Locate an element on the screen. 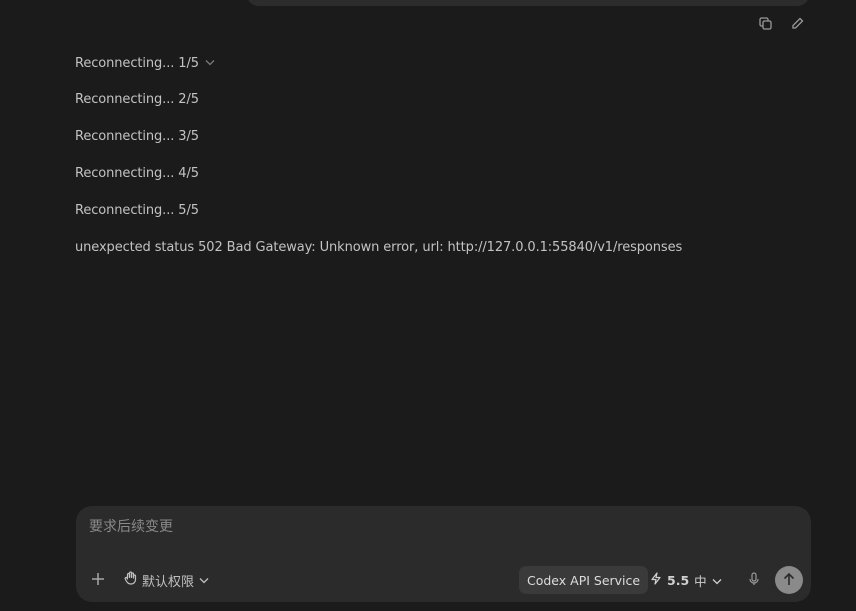 Image resolution: width=856 pixels, height=611 pixels. log-line-text: Reconnecting... 3/5 is located at coordinates (137, 136).